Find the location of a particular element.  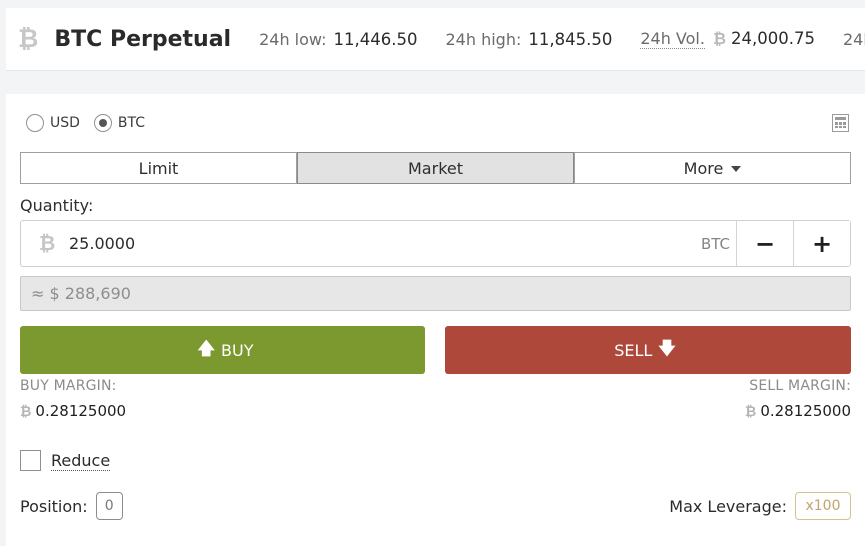

quantity-field: ₿ 25.0000 BTC − + is located at coordinates (435, 243).